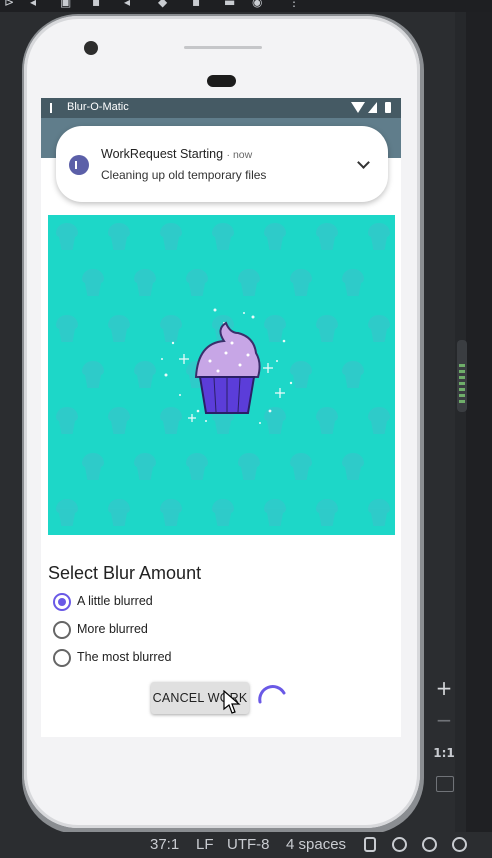 The width and height of the screenshot is (492, 858). What do you see at coordinates (294, 4) in the screenshot?
I see `more-toolbar-icon: ⋮` at bounding box center [294, 4].